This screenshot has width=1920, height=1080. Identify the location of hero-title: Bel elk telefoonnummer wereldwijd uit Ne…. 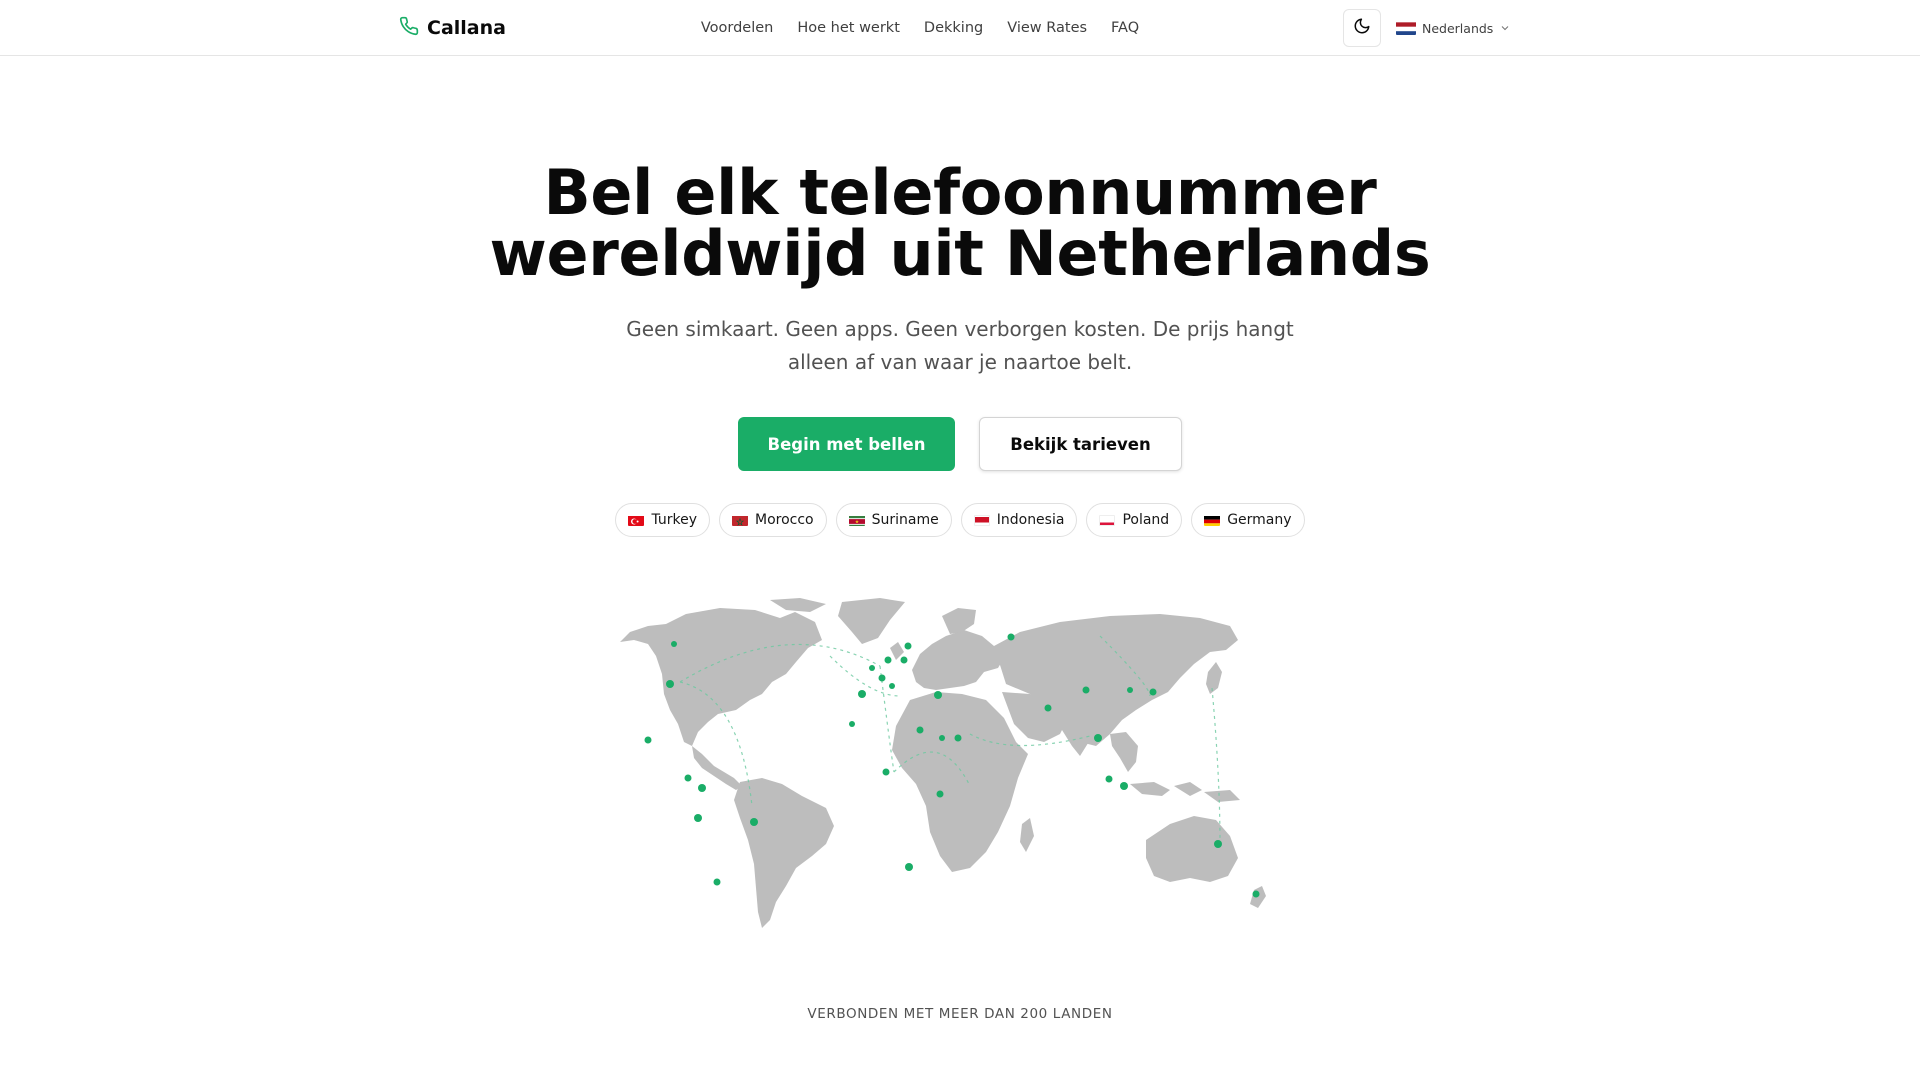
(960, 223).